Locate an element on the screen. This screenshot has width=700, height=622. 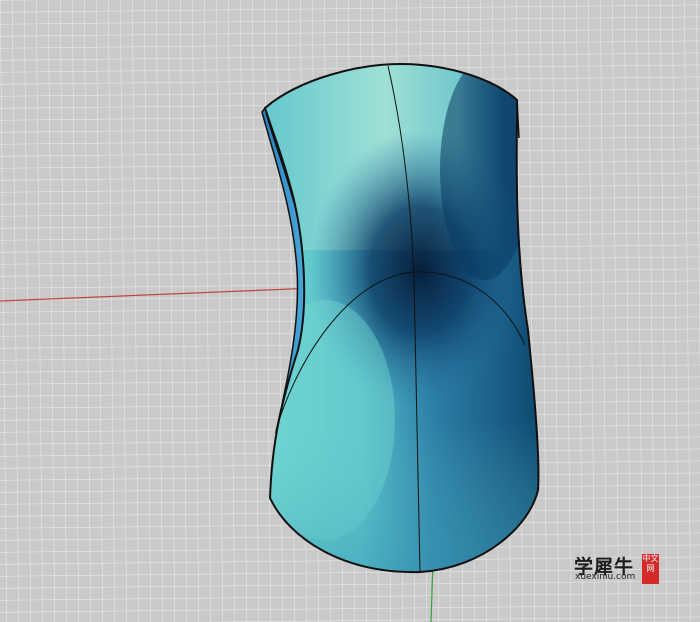
watermark-seal: 中文网 is located at coordinates (650, 569).